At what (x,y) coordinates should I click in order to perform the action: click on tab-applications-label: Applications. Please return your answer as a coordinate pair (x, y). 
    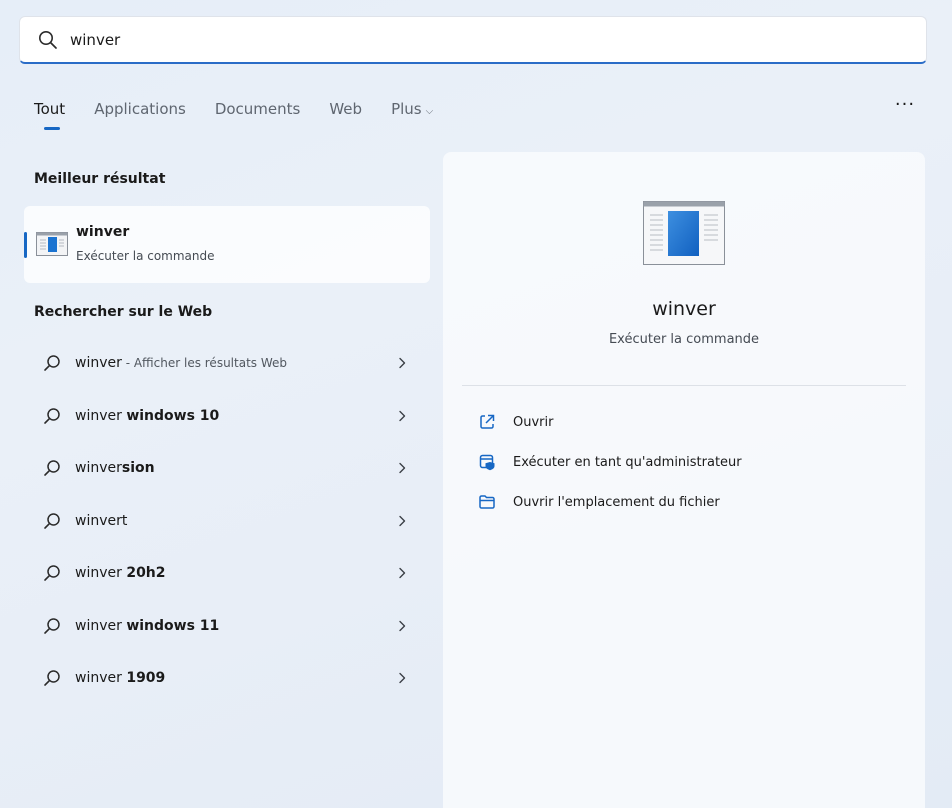
    Looking at the image, I should click on (140, 109).